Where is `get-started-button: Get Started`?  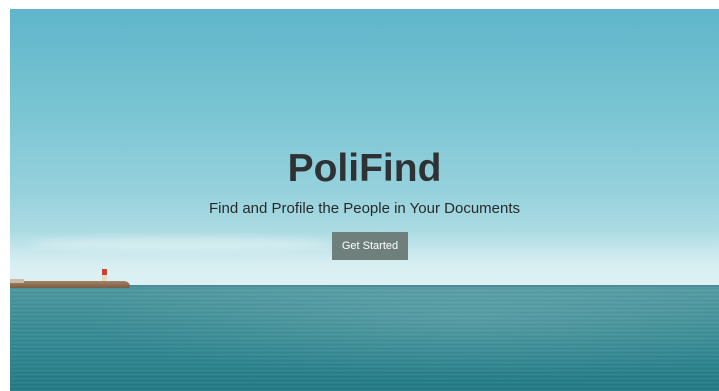
get-started-button: Get Started is located at coordinates (370, 246).